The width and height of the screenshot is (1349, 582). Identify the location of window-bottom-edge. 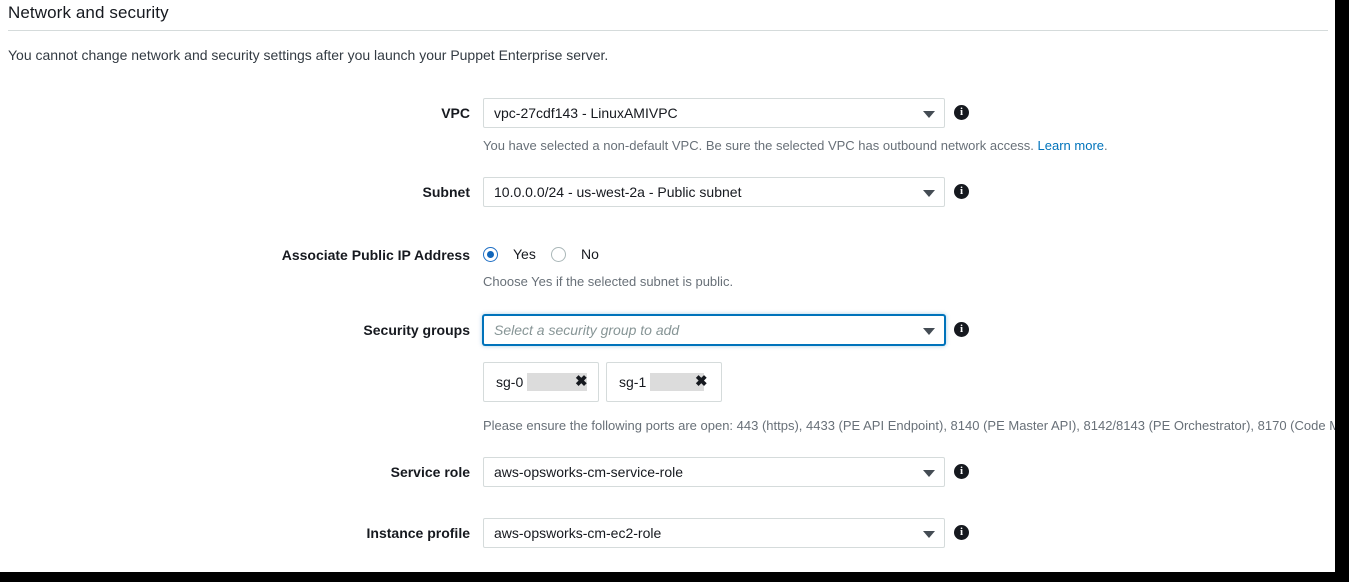
(674, 577).